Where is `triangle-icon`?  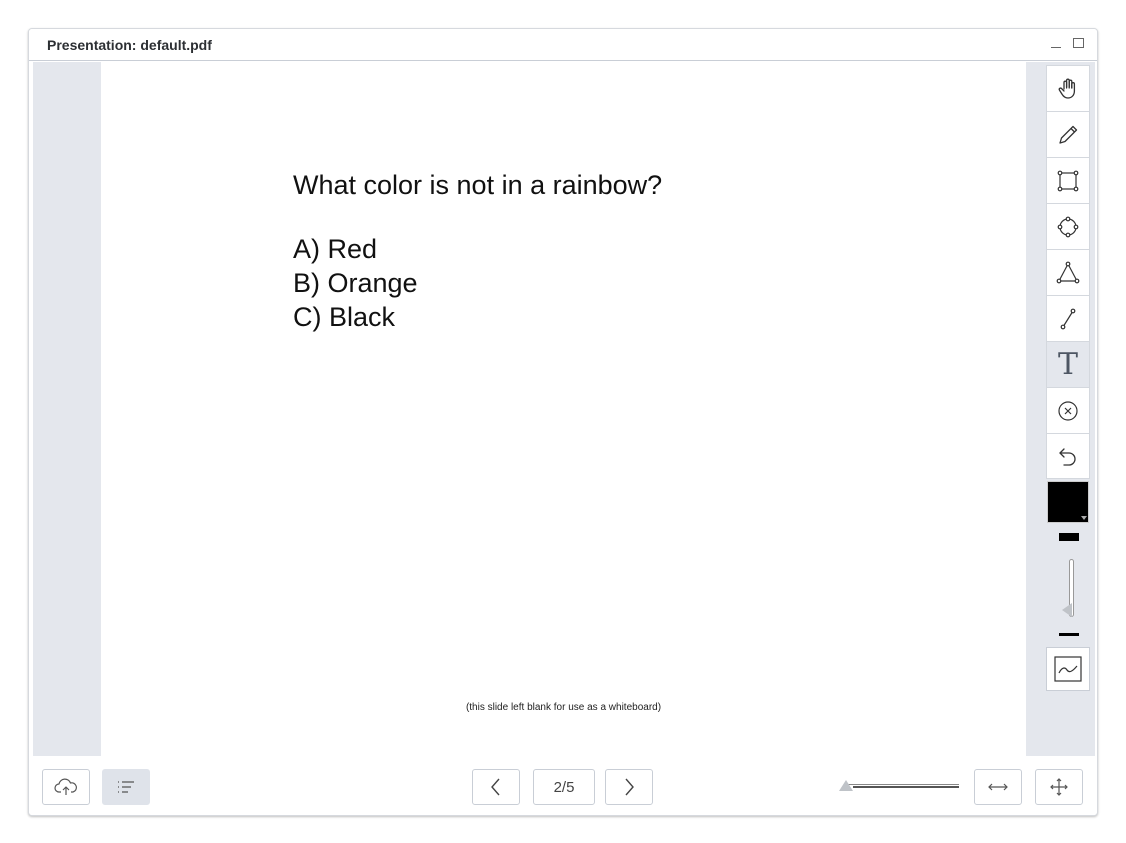
triangle-icon is located at coordinates (1068, 272).